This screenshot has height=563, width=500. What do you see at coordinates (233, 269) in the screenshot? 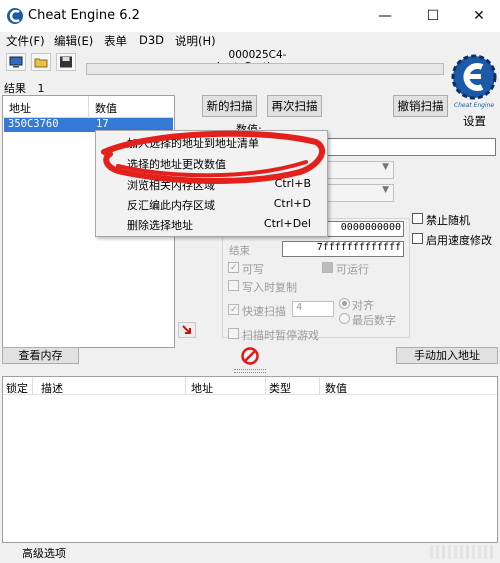
I see `writable-checkbox` at bounding box center [233, 269].